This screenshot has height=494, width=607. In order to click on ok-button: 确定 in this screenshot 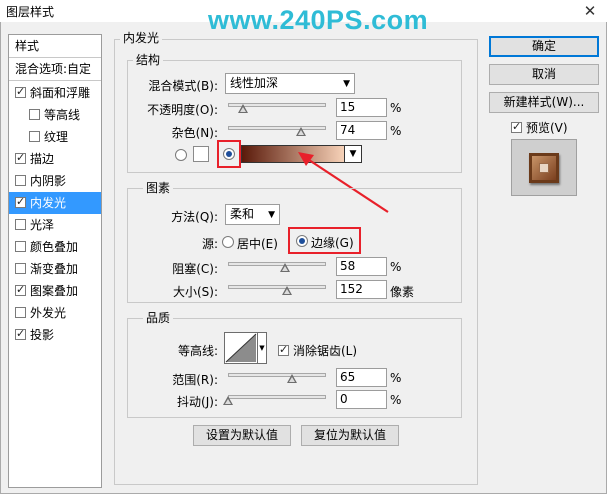, I will do `click(544, 46)`.